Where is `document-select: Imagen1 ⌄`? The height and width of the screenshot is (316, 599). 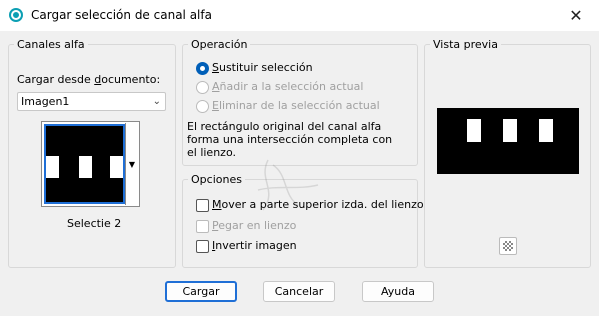
document-select: Imagen1 ⌄ is located at coordinates (91, 101).